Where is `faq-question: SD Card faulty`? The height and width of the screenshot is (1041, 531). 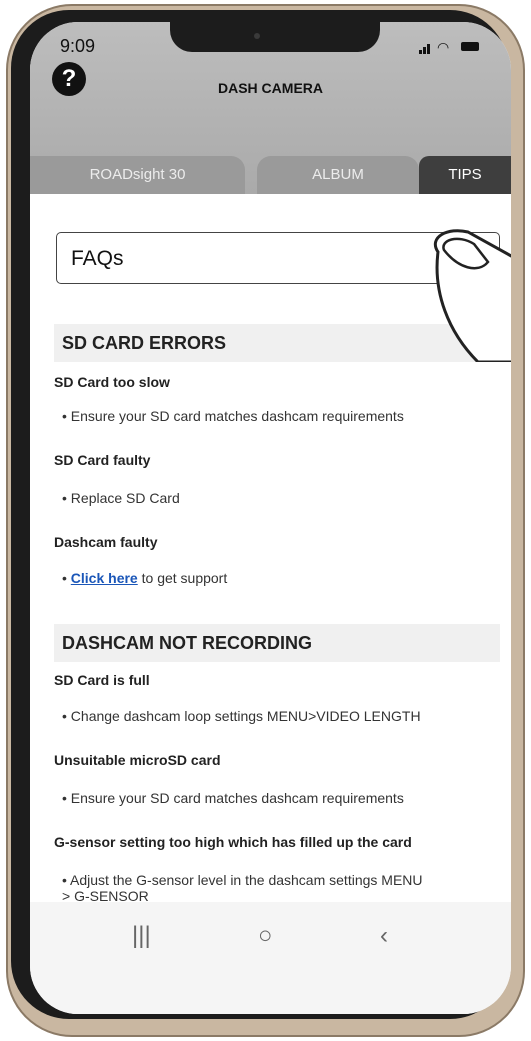 faq-question: SD Card faulty is located at coordinates (102, 460).